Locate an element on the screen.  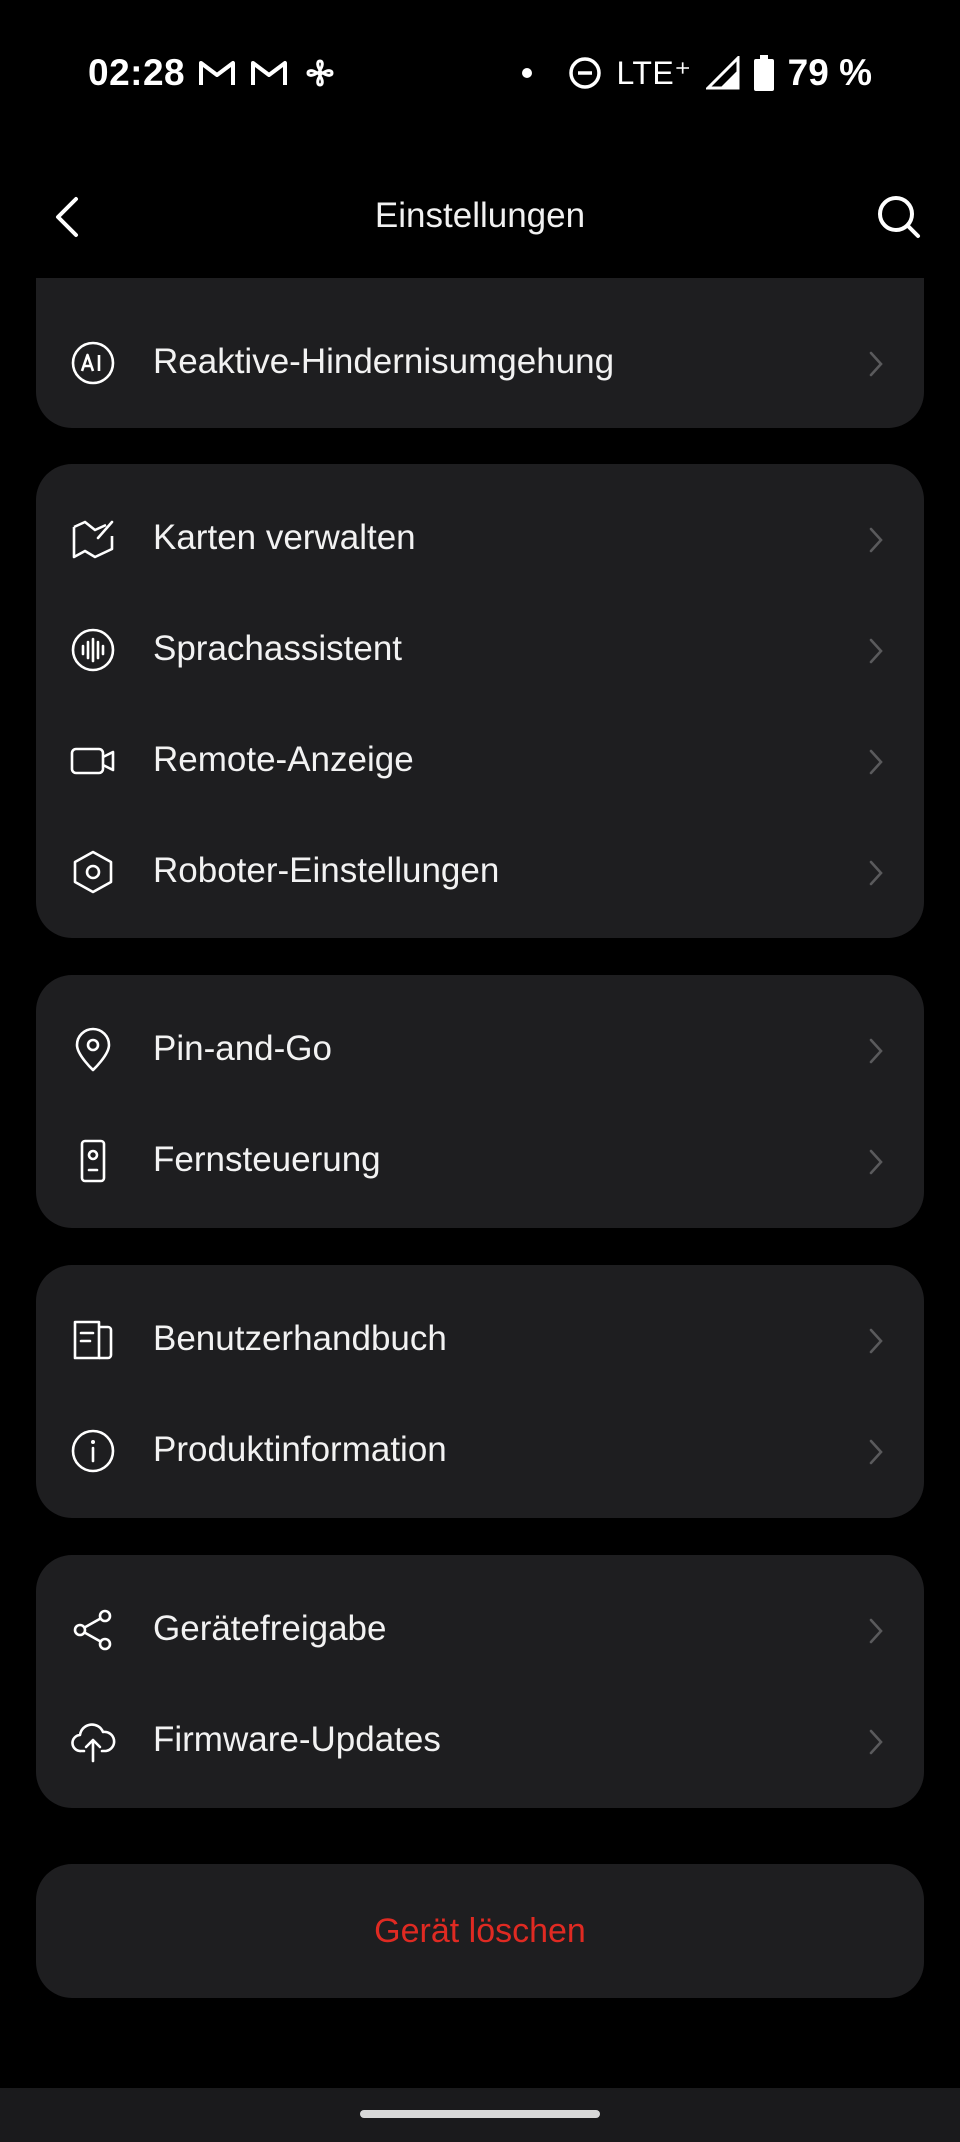
share-icon is located at coordinates (92, 1630).